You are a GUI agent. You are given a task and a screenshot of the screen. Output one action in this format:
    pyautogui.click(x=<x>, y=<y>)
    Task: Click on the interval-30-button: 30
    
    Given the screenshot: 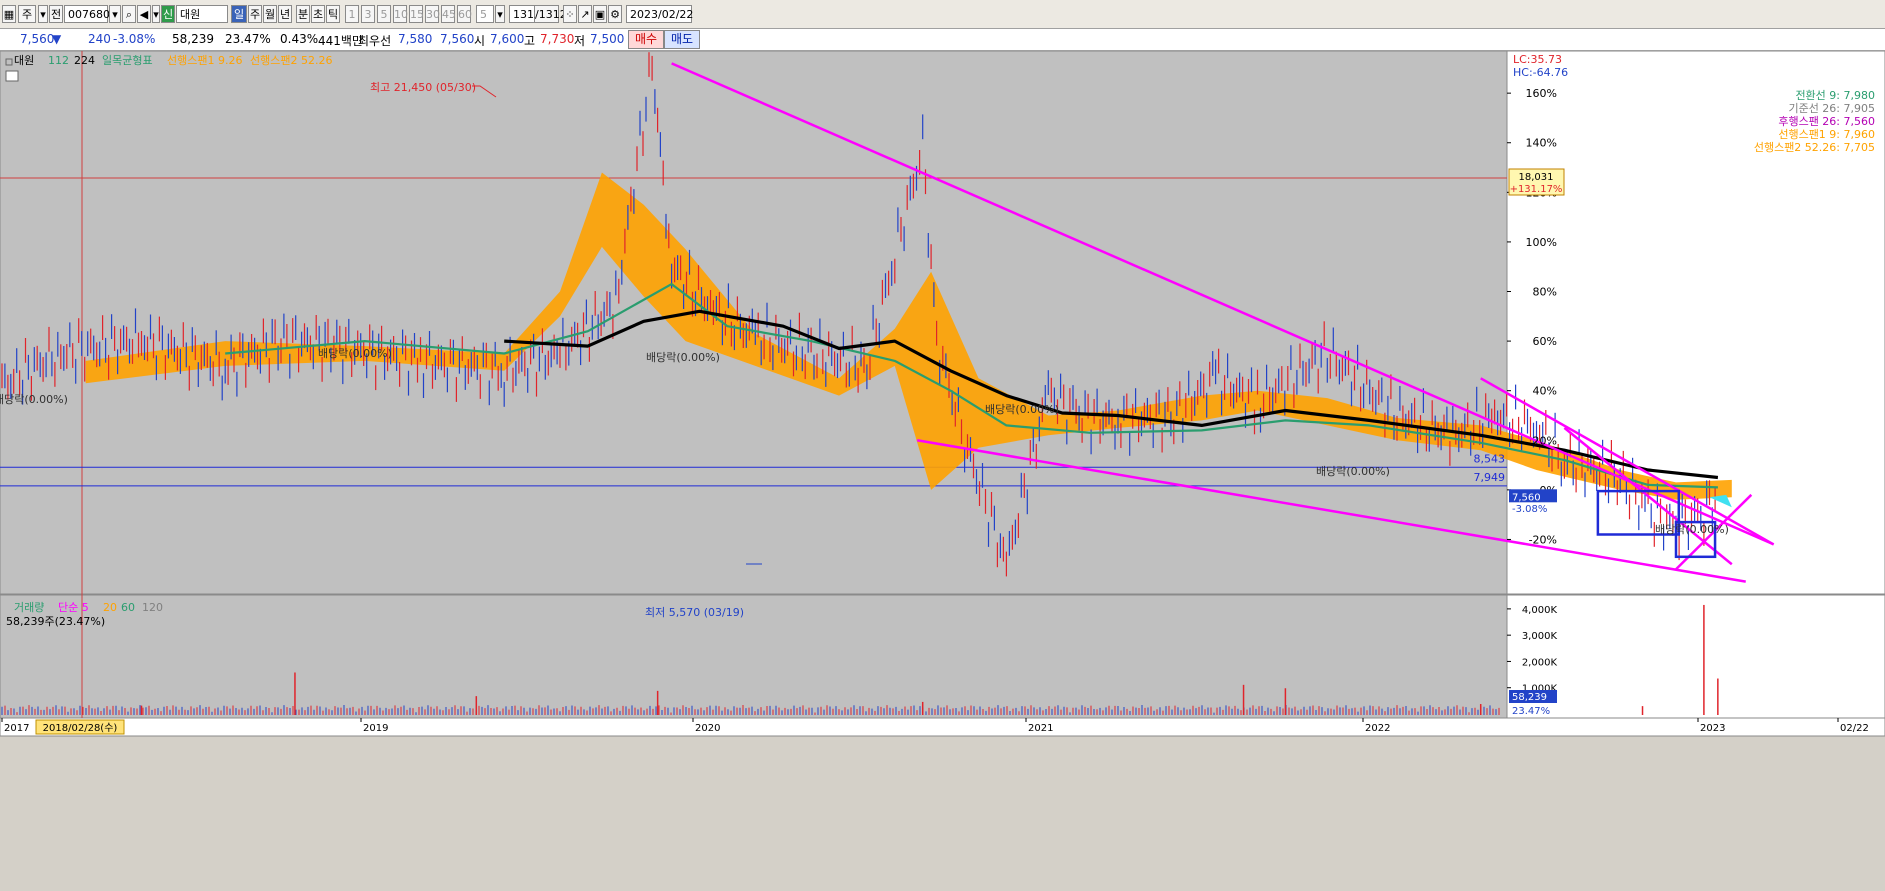 What is the action you would take?
    pyautogui.click(x=432, y=14)
    